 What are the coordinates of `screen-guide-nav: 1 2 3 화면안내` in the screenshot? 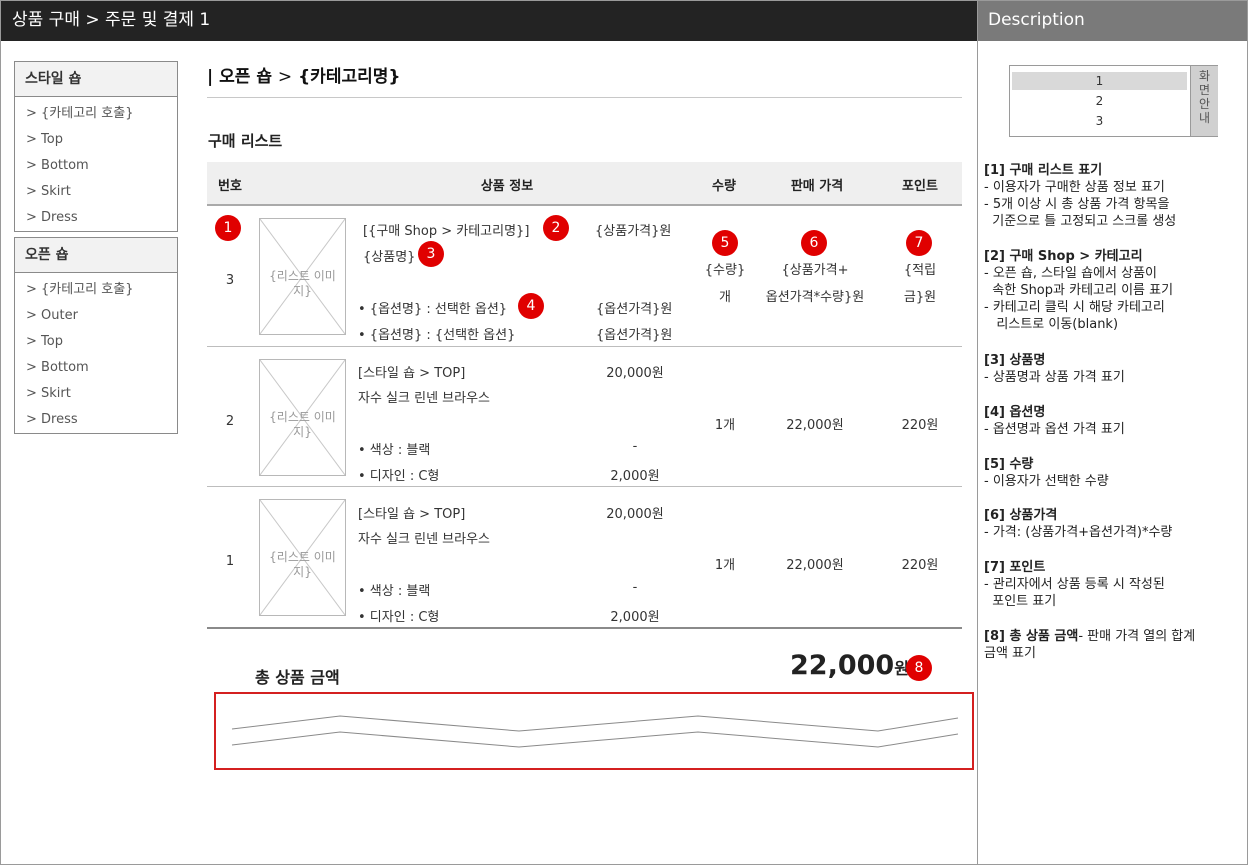 It's located at (1113, 101).